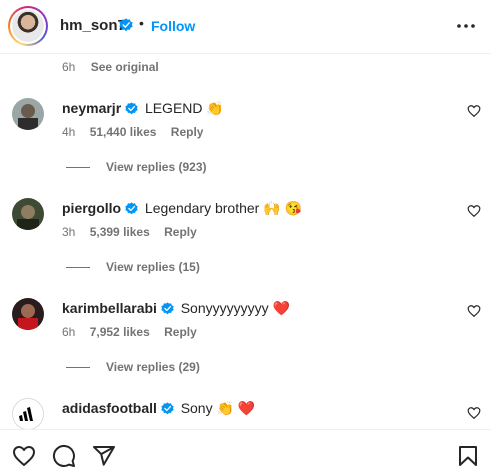 The width and height of the screenshot is (491, 474). What do you see at coordinates (156, 167) in the screenshot?
I see `view-replies-label: View replies (923)` at bounding box center [156, 167].